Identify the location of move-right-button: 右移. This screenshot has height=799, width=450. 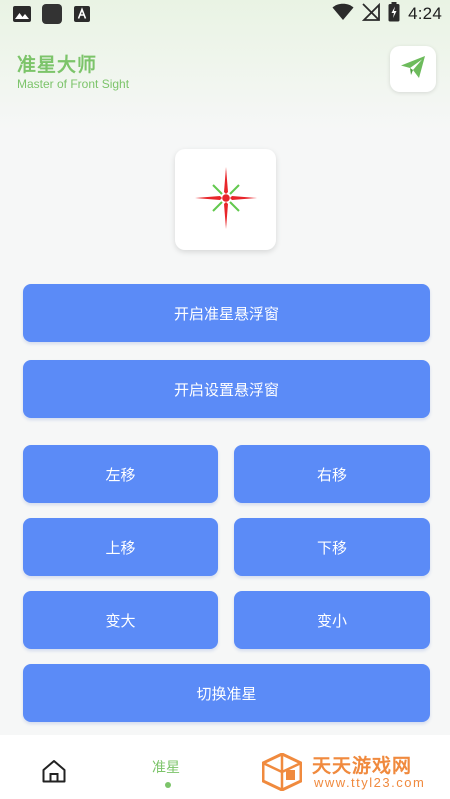
(332, 474).